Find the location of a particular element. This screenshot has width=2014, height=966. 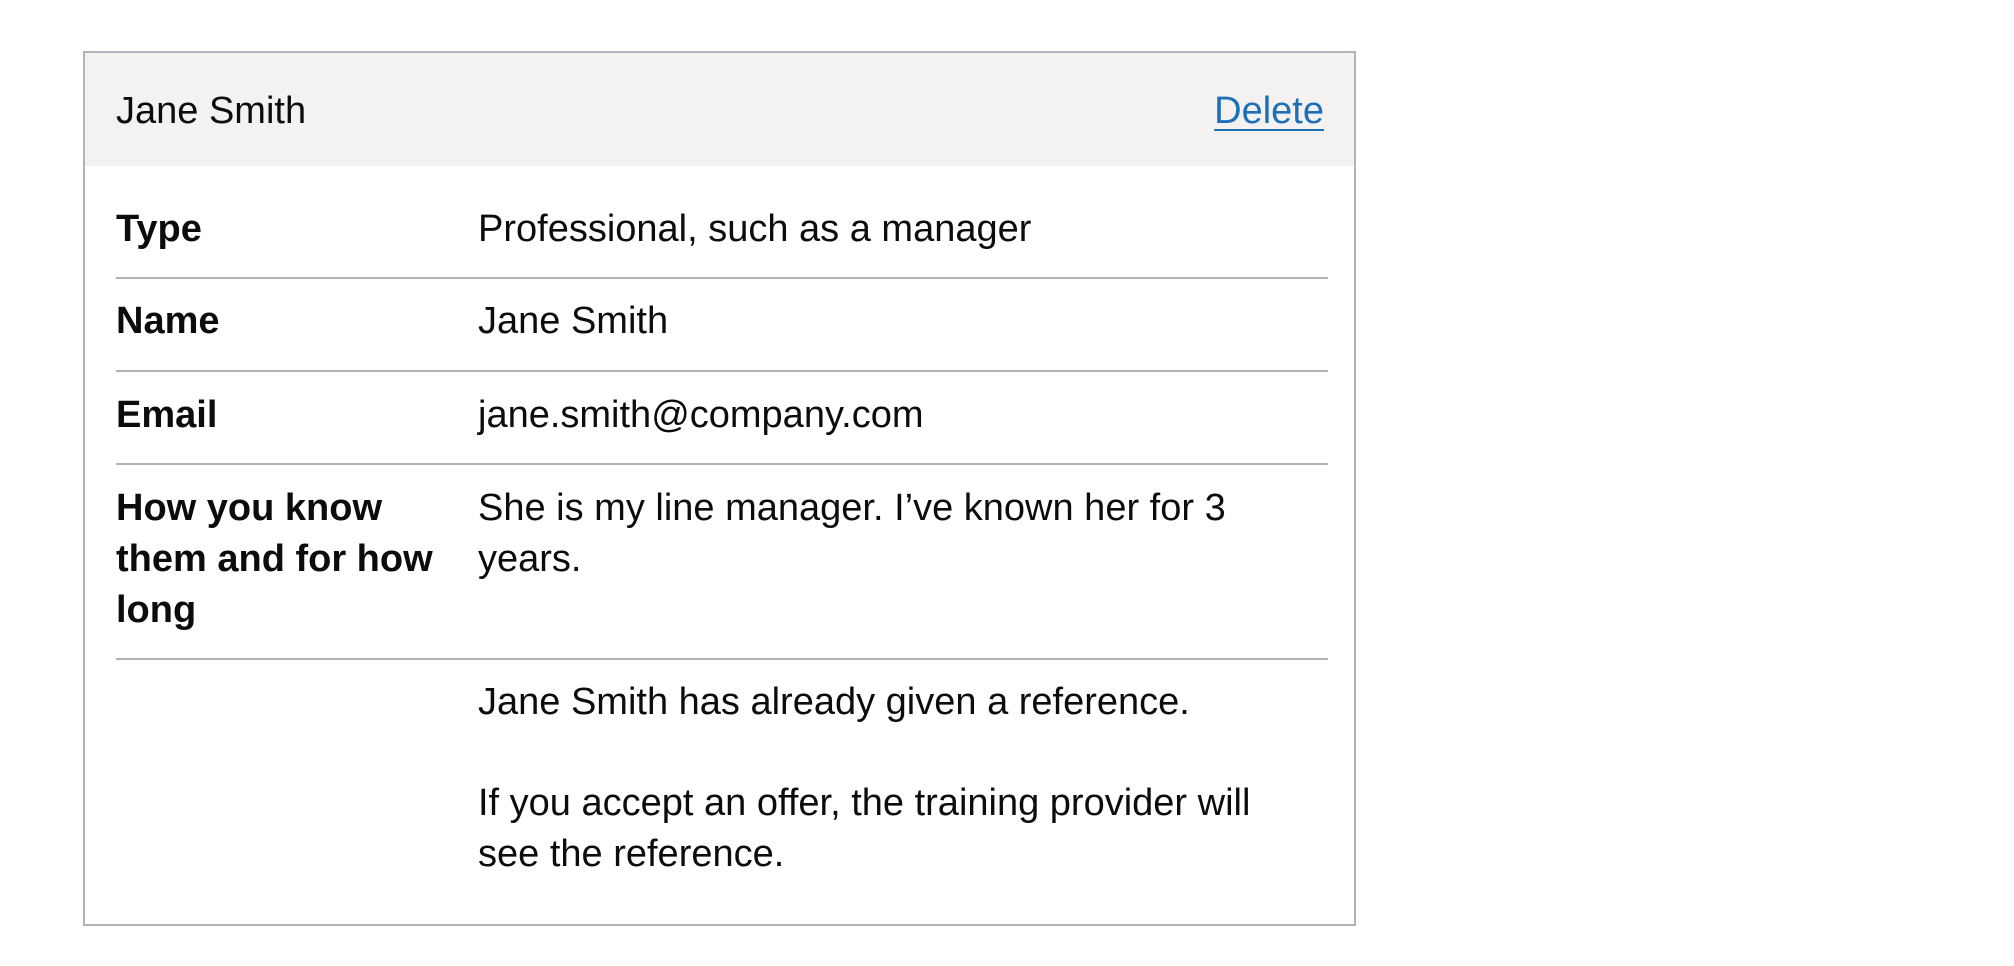

row-value-type: Professional, such as a manager is located at coordinates (755, 229).